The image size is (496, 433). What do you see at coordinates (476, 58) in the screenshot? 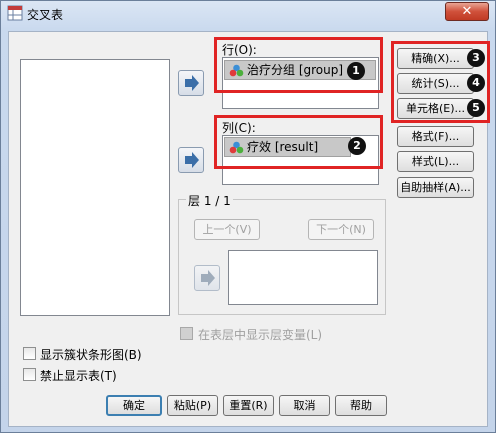
I see `badge-3: 3` at bounding box center [476, 58].